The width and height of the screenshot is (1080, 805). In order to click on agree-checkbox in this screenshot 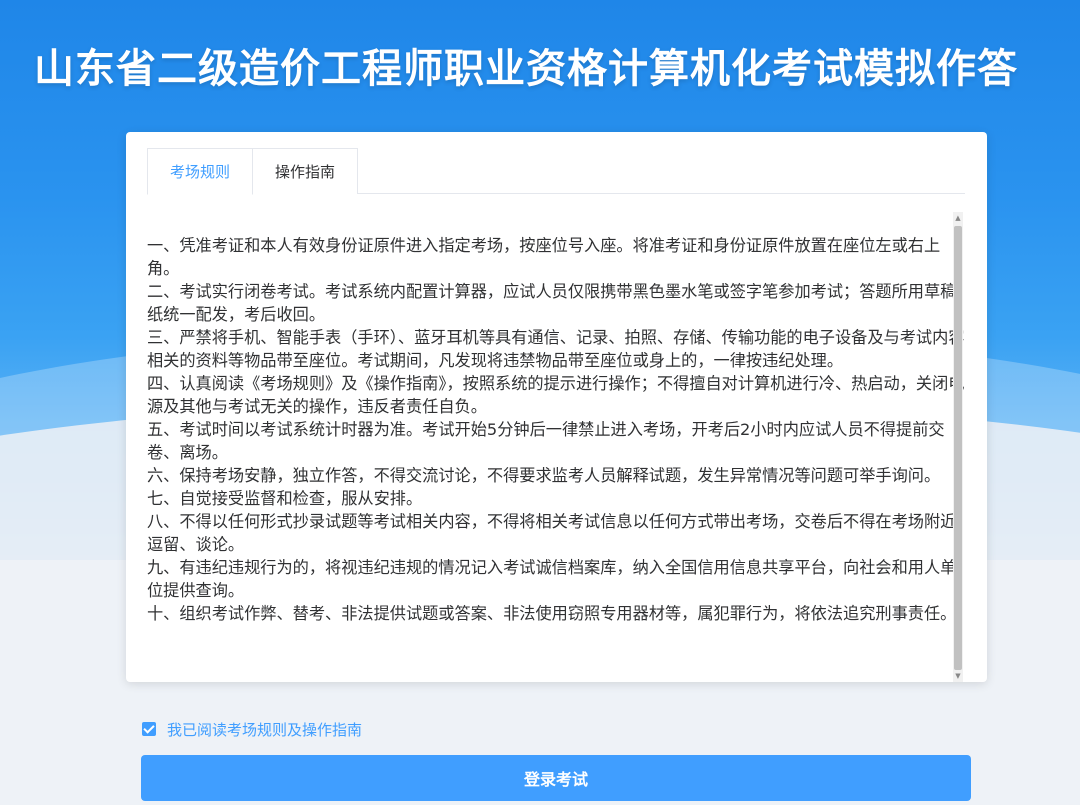, I will do `click(149, 729)`.